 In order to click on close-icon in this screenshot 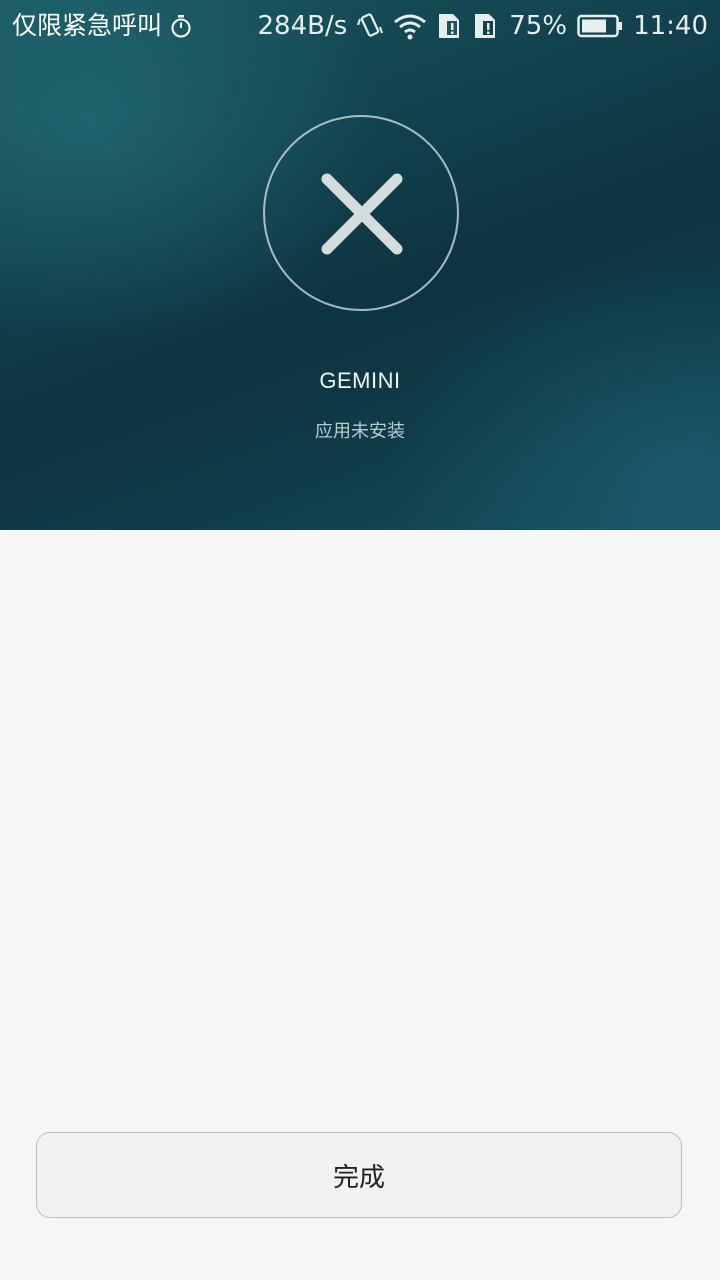, I will do `click(362, 214)`.